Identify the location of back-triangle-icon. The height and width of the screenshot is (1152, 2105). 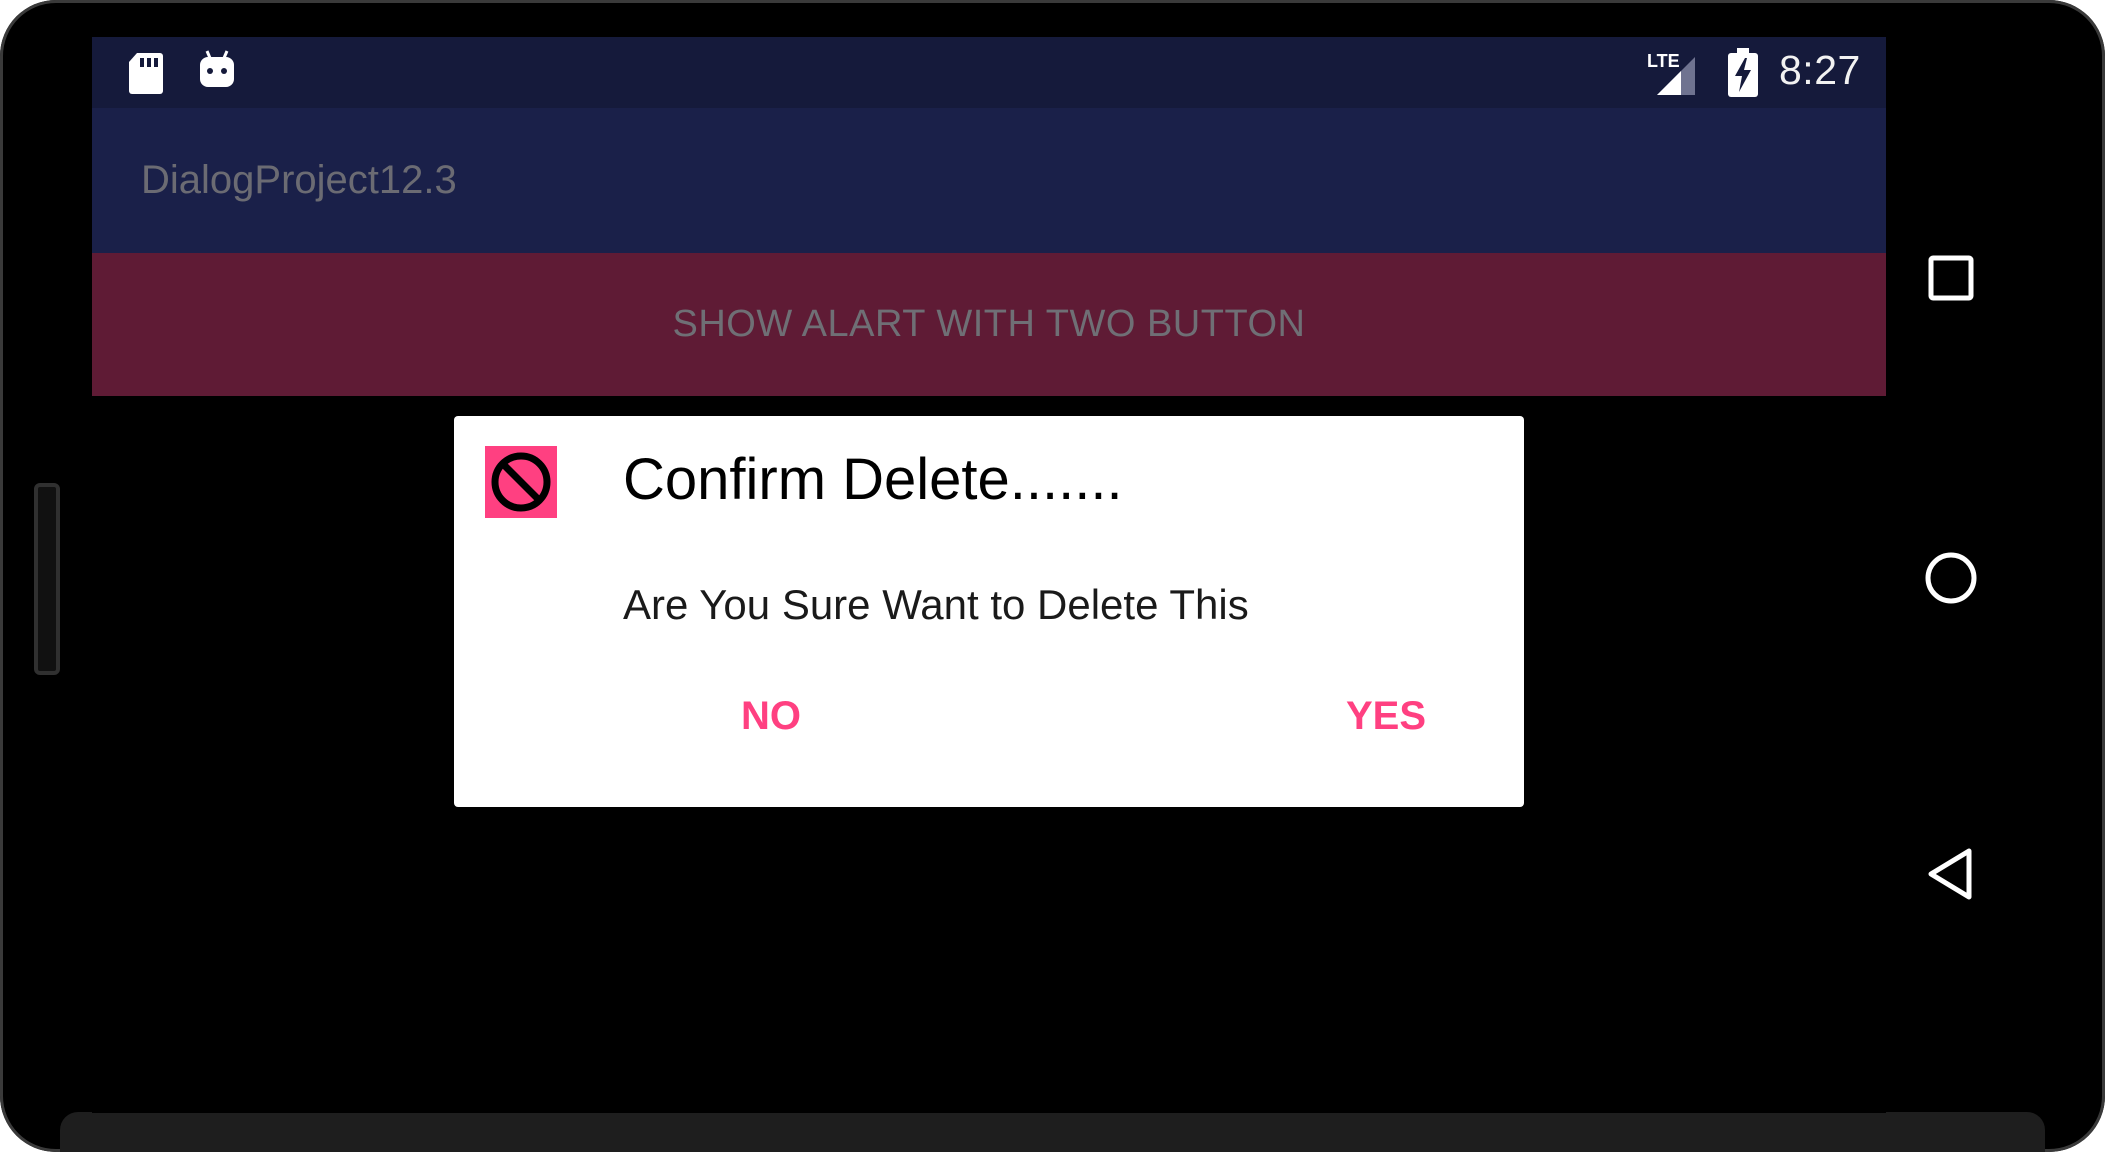
(1951, 876).